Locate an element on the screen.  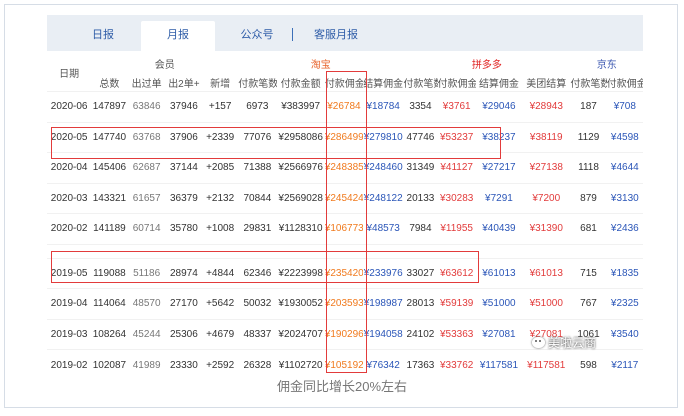
table-cell: 48337 is located at coordinates (257, 334).